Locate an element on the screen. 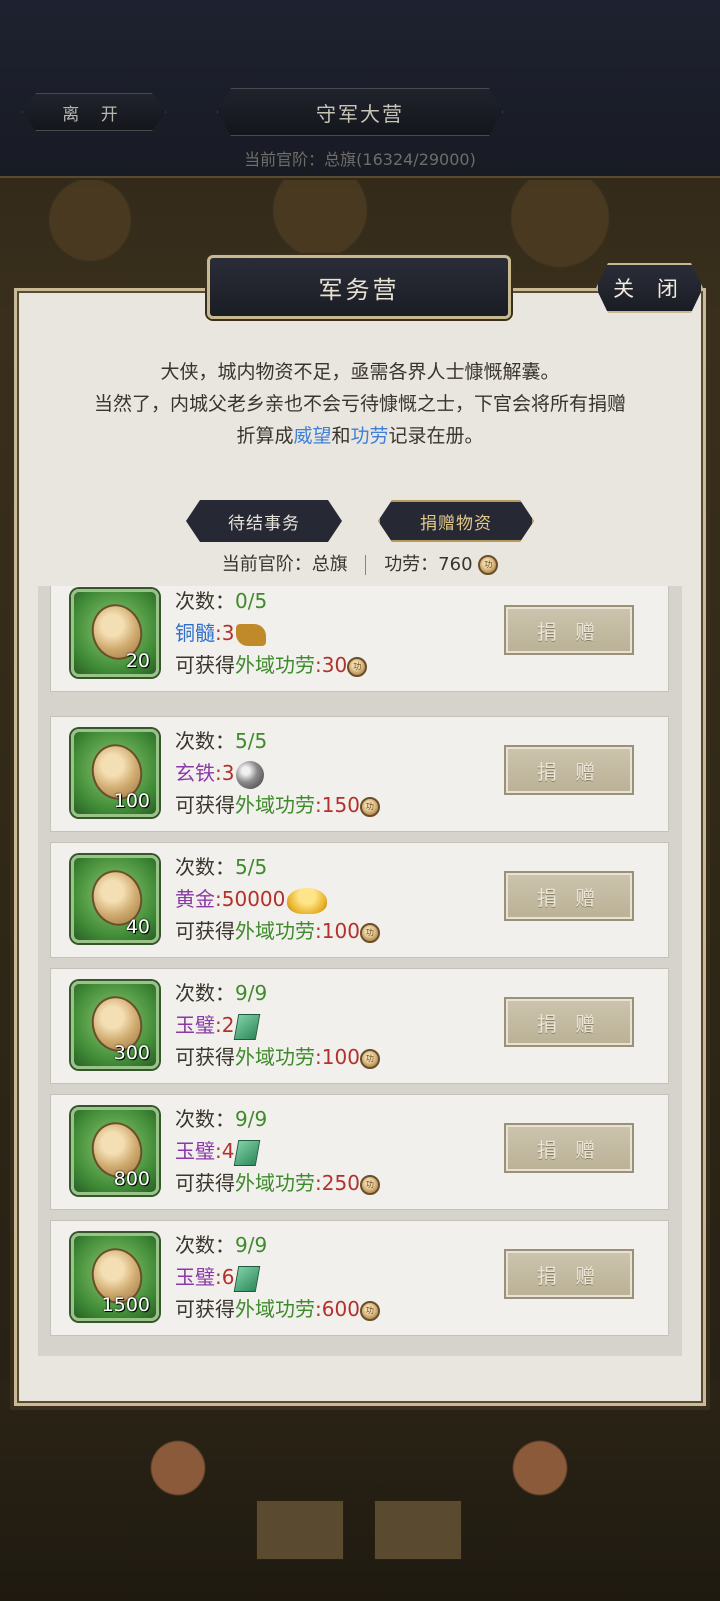 The image size is (720, 1601). times-value: 0/5 is located at coordinates (251, 601).